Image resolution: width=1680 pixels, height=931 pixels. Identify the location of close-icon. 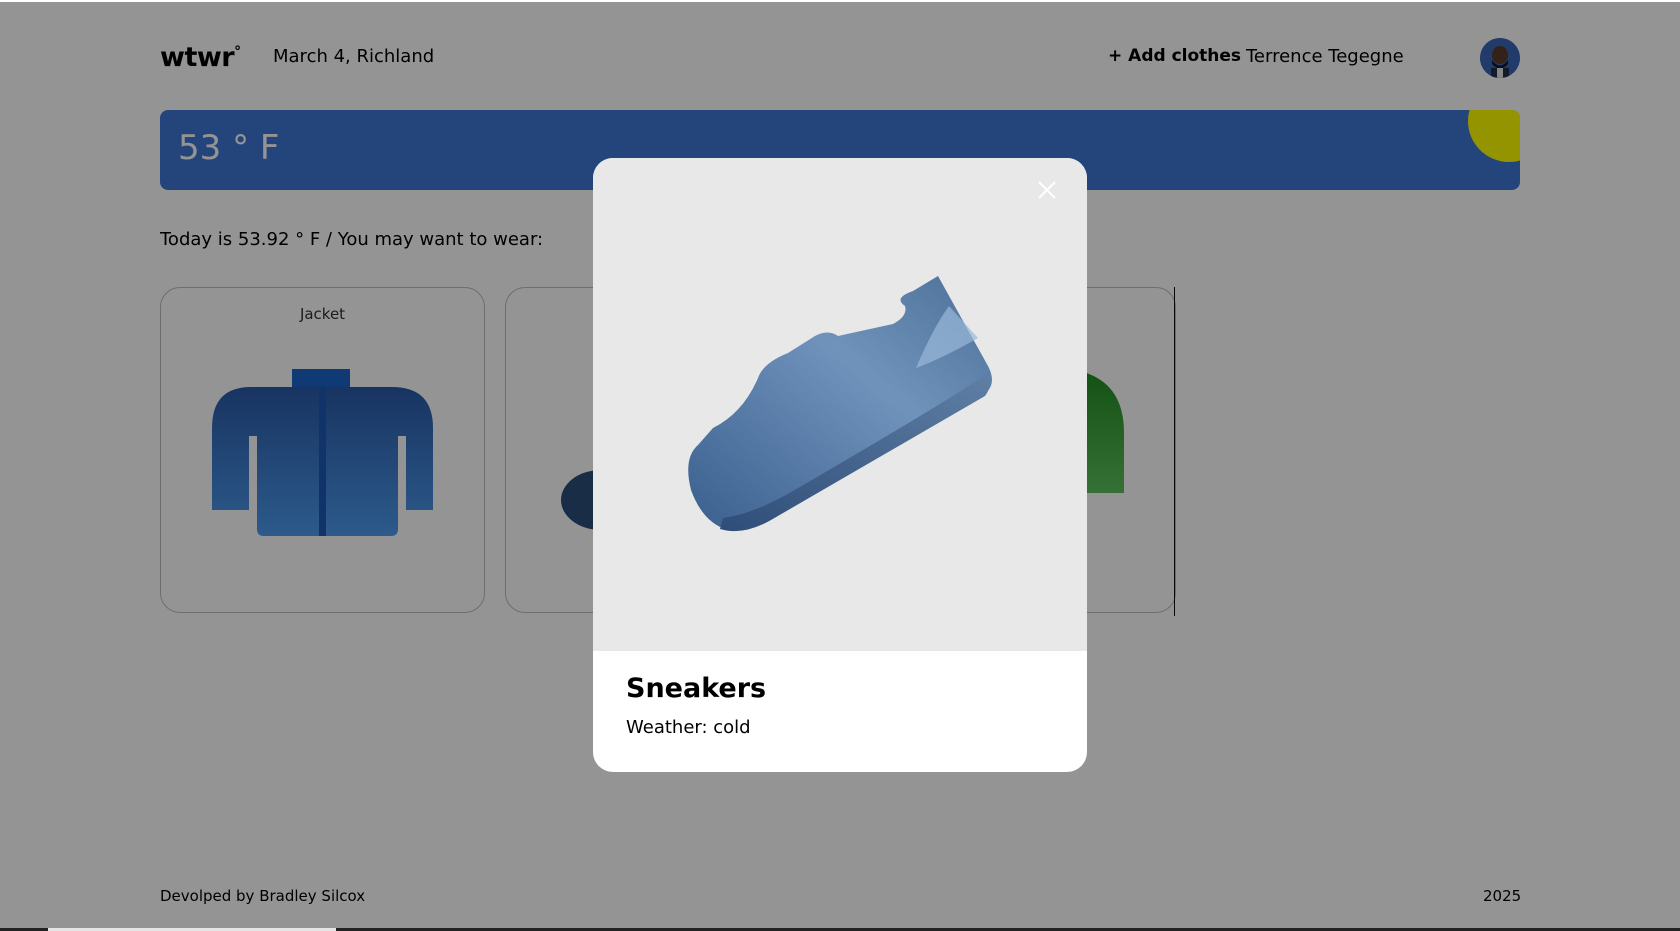
(1047, 190).